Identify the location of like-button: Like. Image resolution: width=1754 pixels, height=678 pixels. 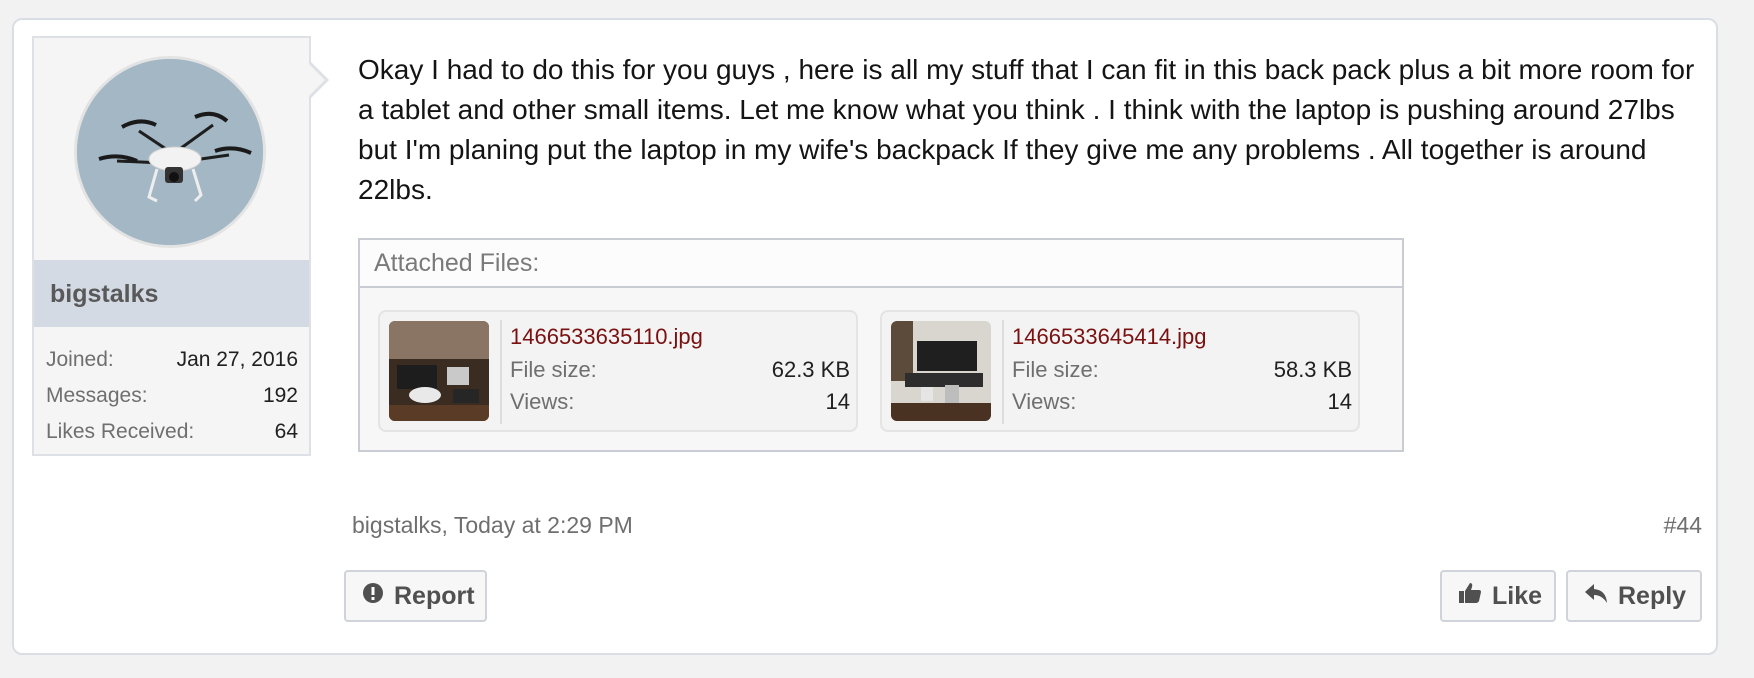
(1498, 596).